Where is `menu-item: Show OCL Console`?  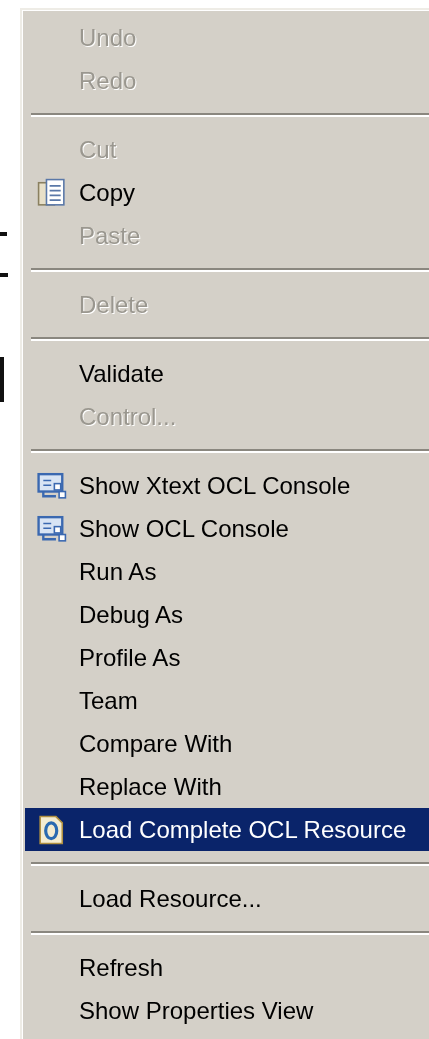 menu-item: Show OCL Console is located at coordinates (227, 528).